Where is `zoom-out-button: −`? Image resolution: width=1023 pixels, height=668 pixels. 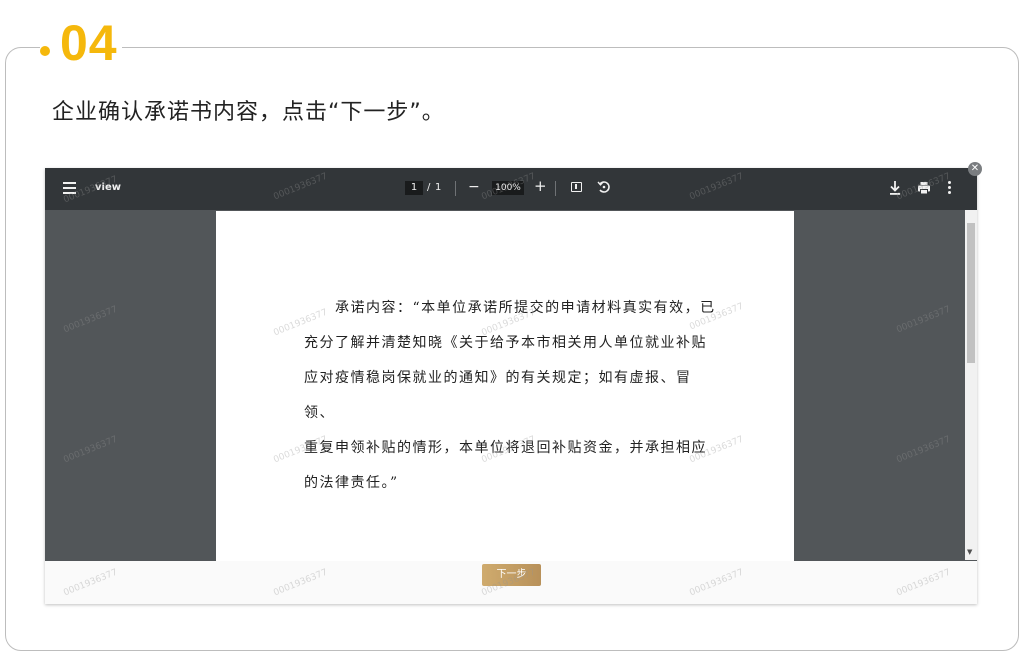
zoom-out-button: − is located at coordinates (474, 187).